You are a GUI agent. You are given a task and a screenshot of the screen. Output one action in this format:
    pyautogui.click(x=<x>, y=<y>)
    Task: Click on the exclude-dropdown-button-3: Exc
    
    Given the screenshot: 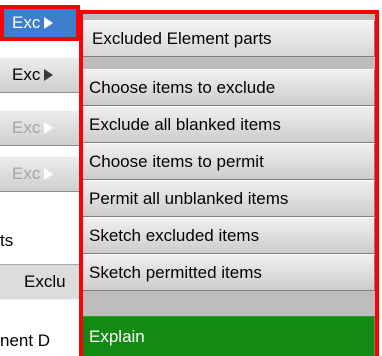 What is the action you would take?
    pyautogui.click(x=40, y=128)
    